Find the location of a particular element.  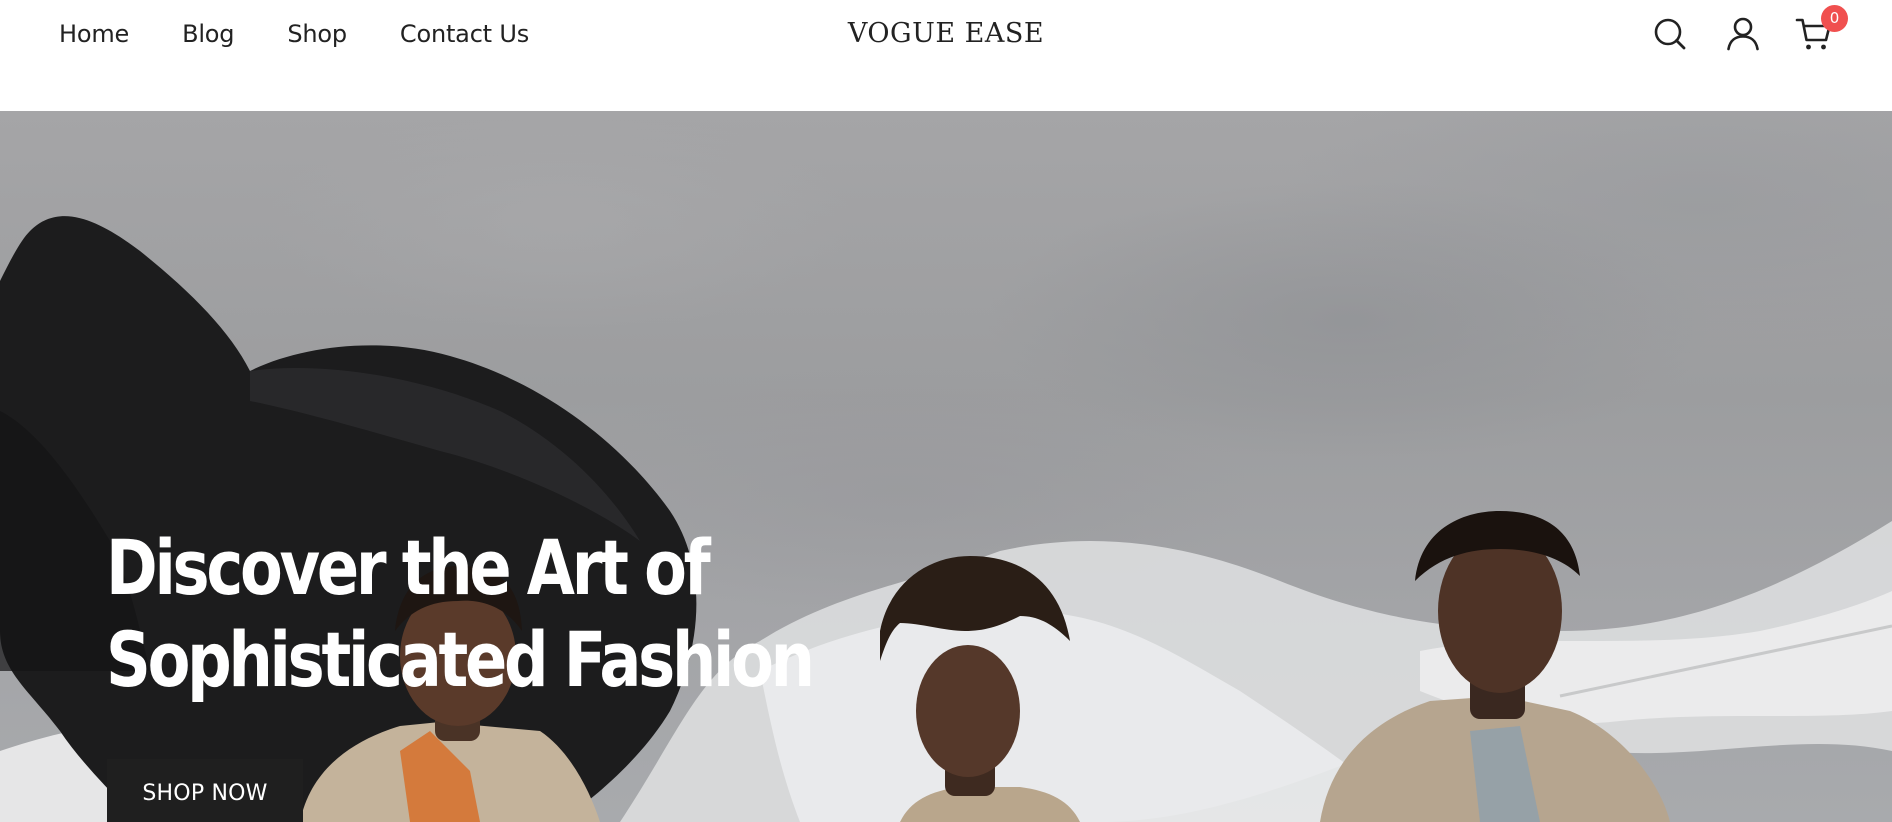

nav-link-home: Home is located at coordinates (94, 34).